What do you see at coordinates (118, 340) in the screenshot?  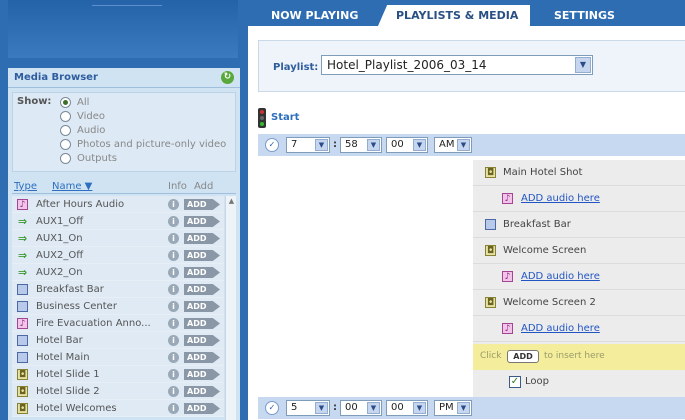 I see `media-list-item: Hotel Bar i ADD` at bounding box center [118, 340].